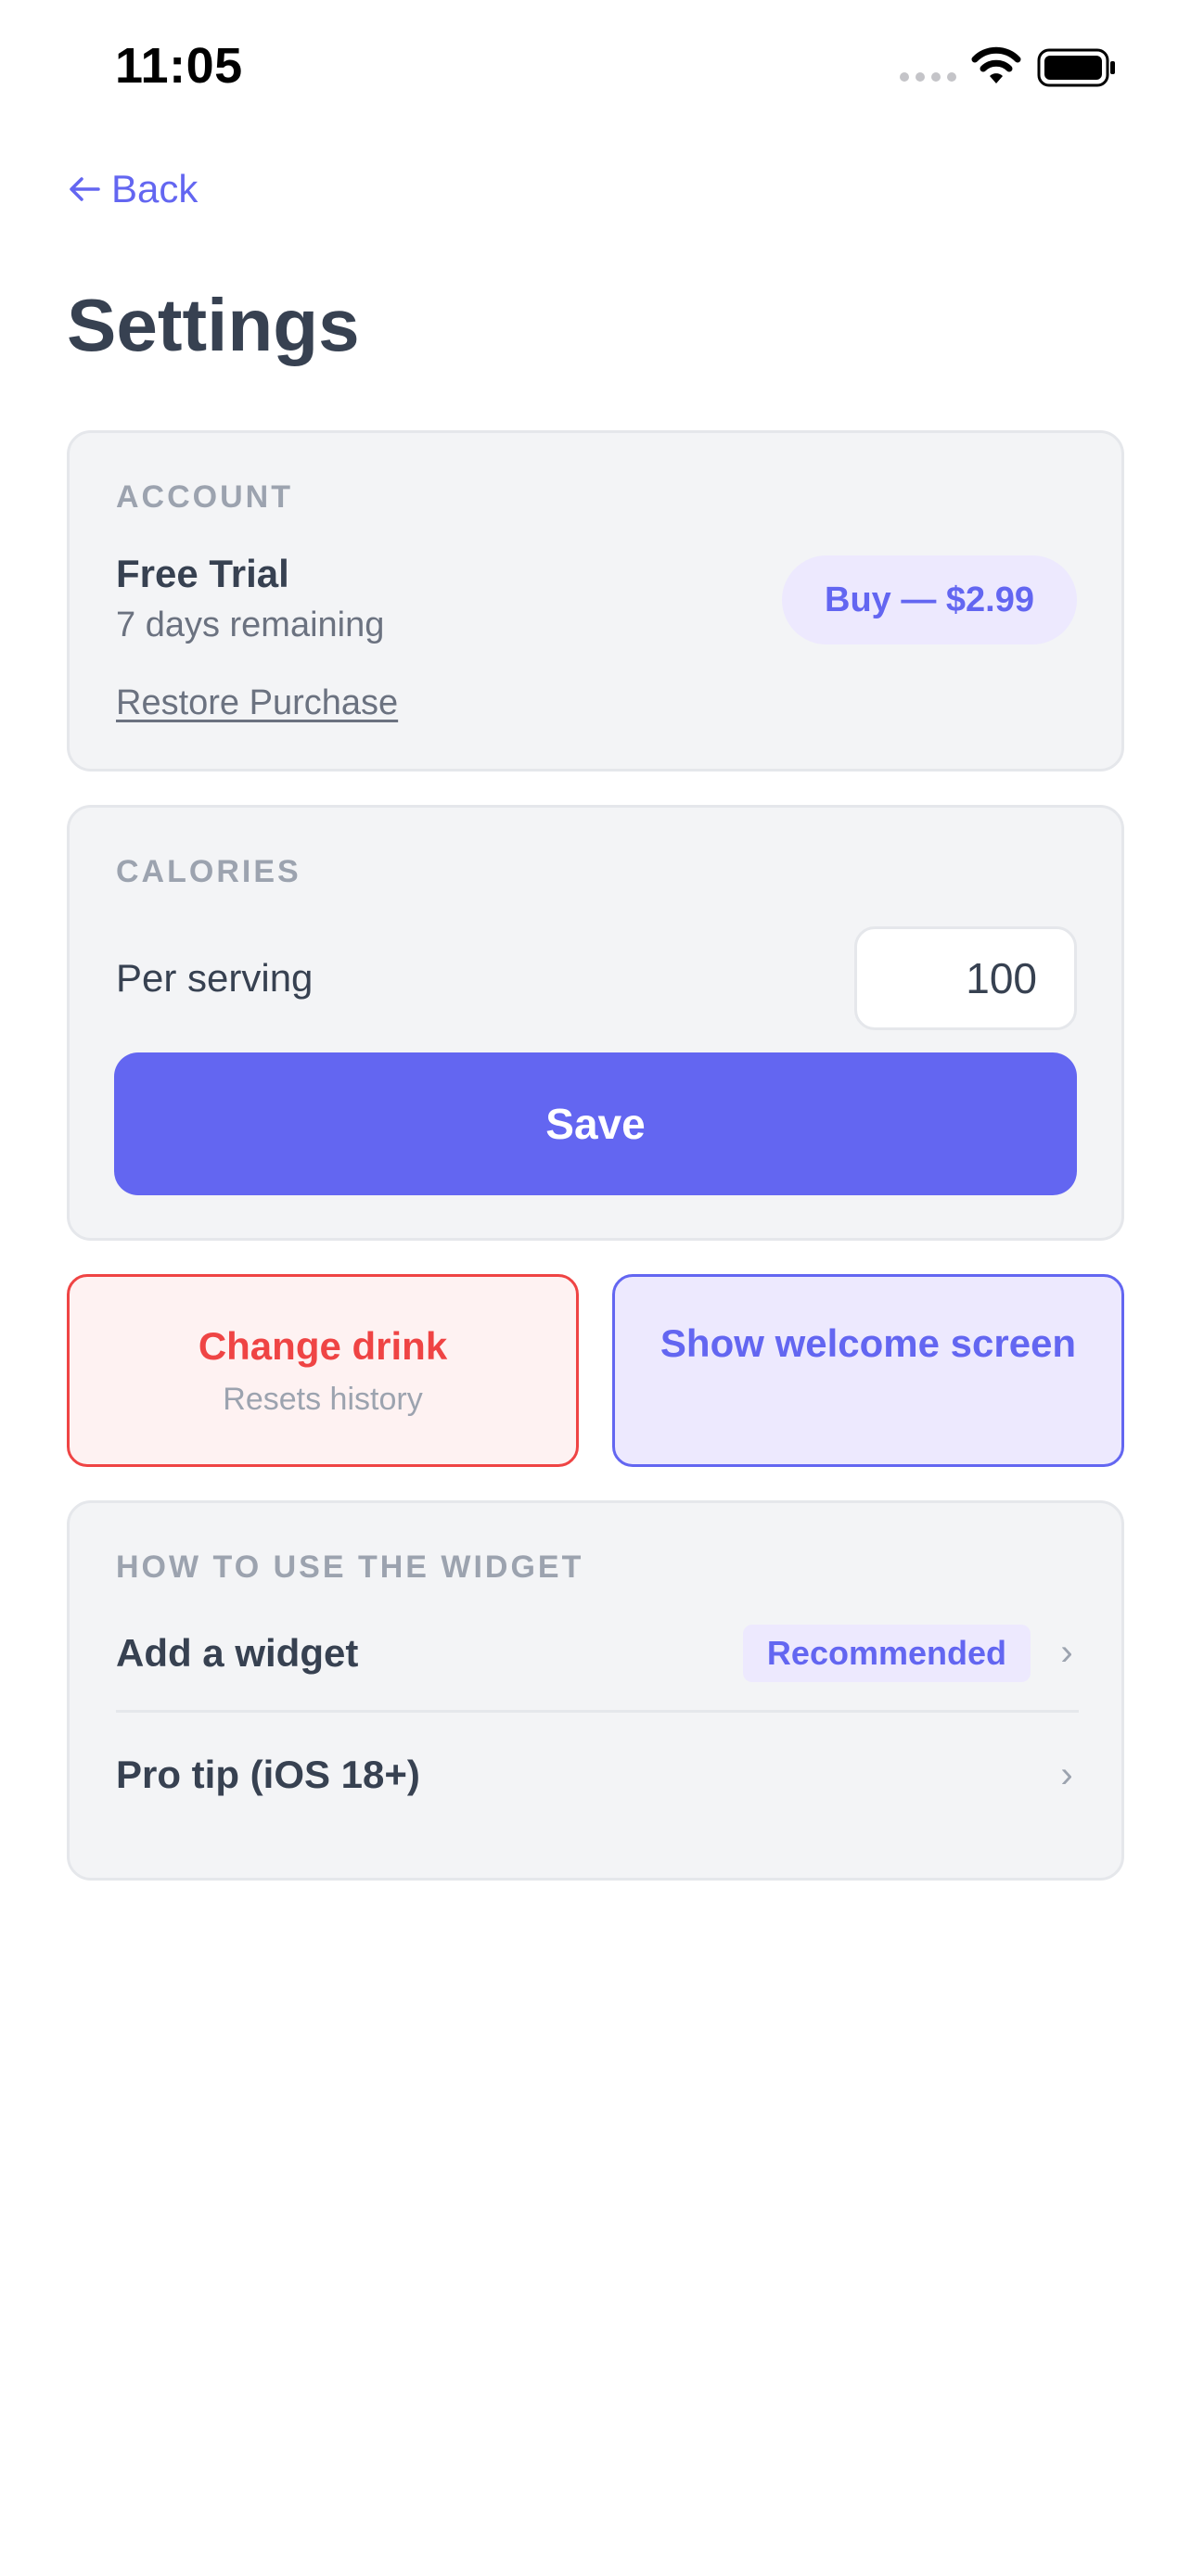 This screenshot has width=1191, height=2576. Describe the element at coordinates (597, 1654) in the screenshot. I see `add-widget-row: Add a widget Recommended ›` at that location.